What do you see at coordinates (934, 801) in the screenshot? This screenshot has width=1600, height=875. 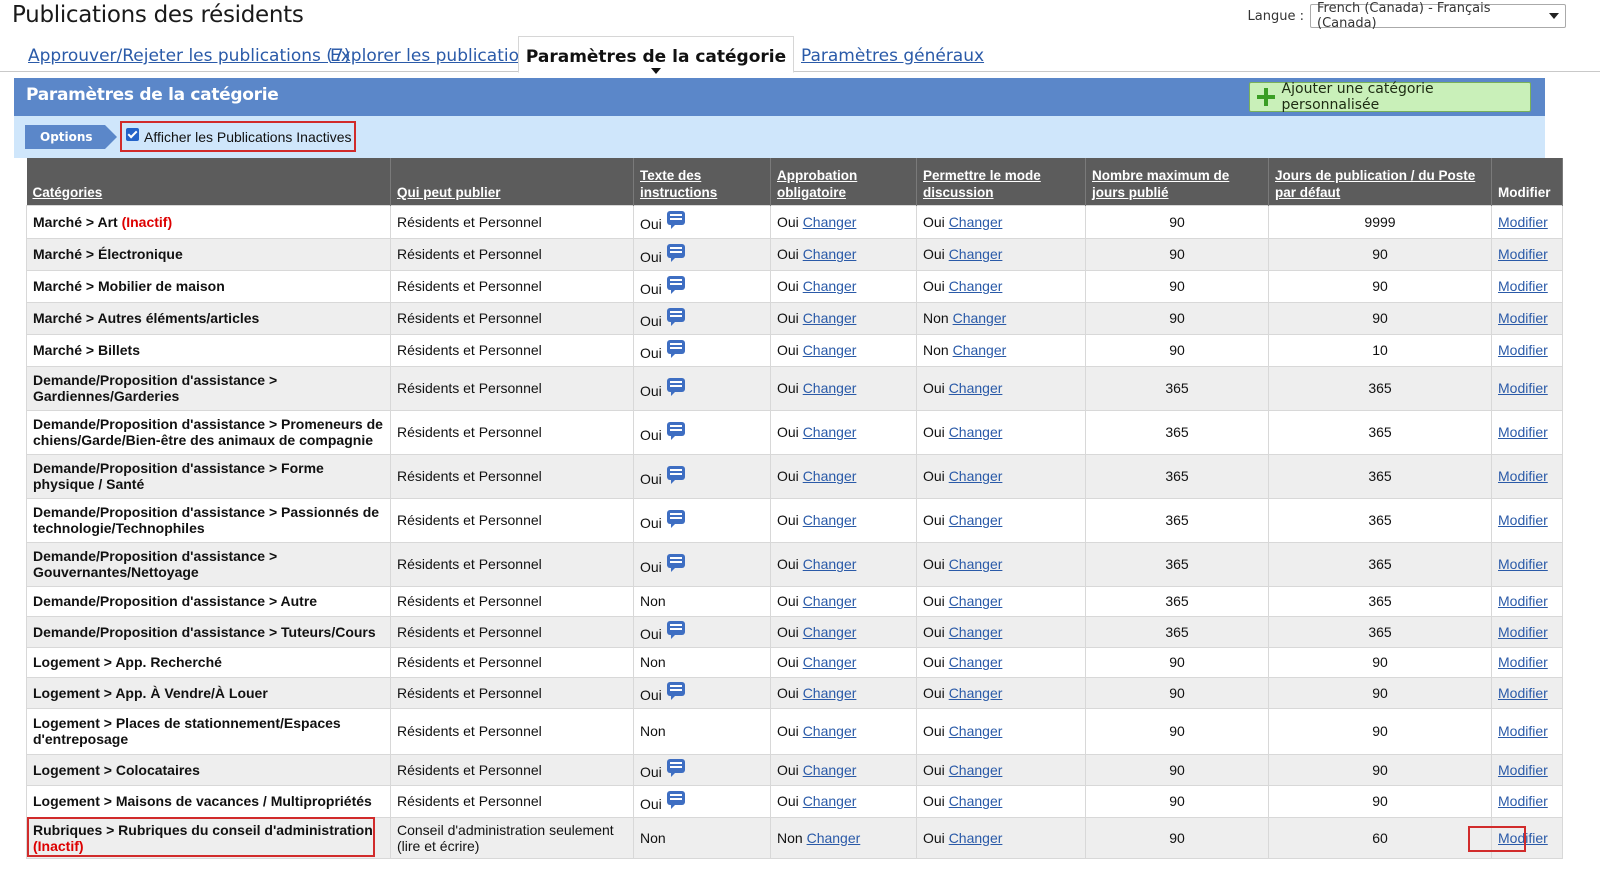 I see `discussion-value: Oui` at bounding box center [934, 801].